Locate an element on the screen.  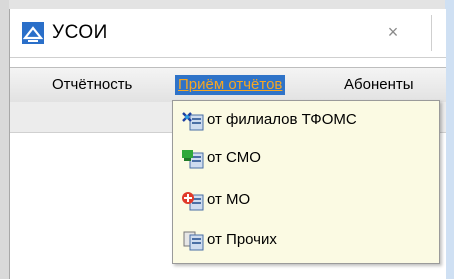
dropdown-item-smo: от СМО is located at coordinates (306, 159).